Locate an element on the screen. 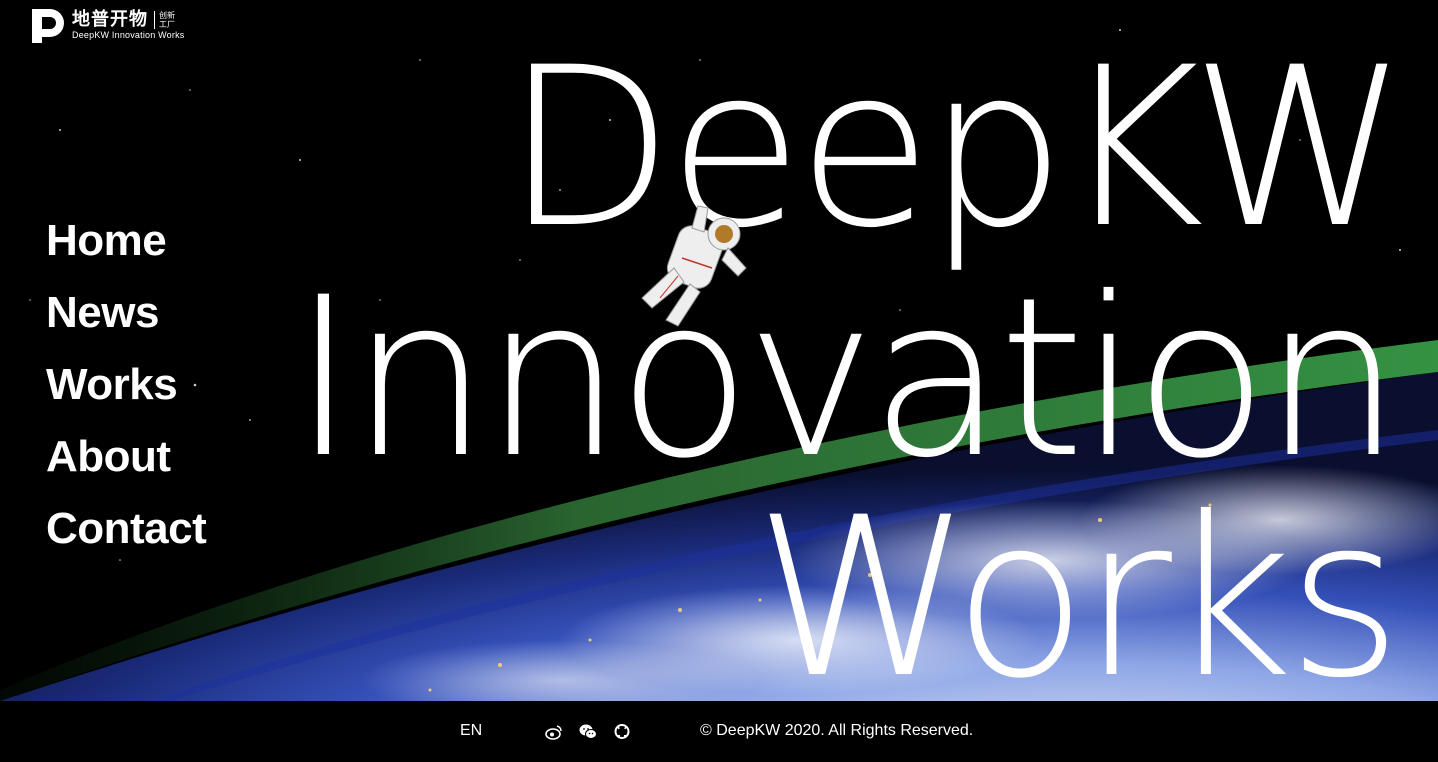 This screenshot has height=762, width=1438. main-nav: Home News Works About Contact is located at coordinates (126, 385).